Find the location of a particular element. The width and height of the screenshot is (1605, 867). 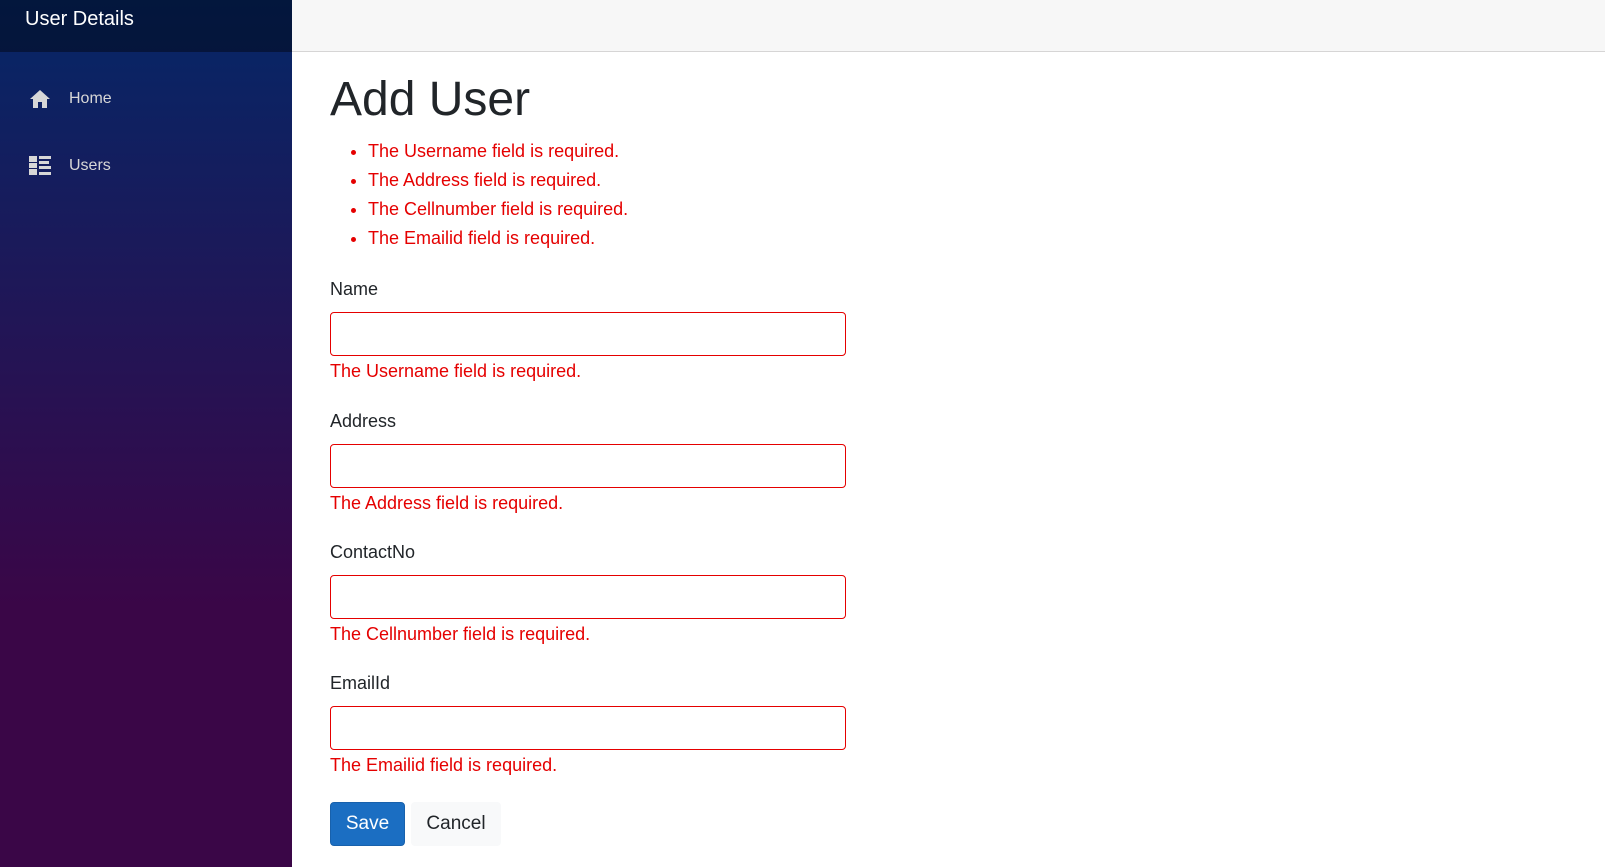

brand-title: User Details is located at coordinates (79, 19).